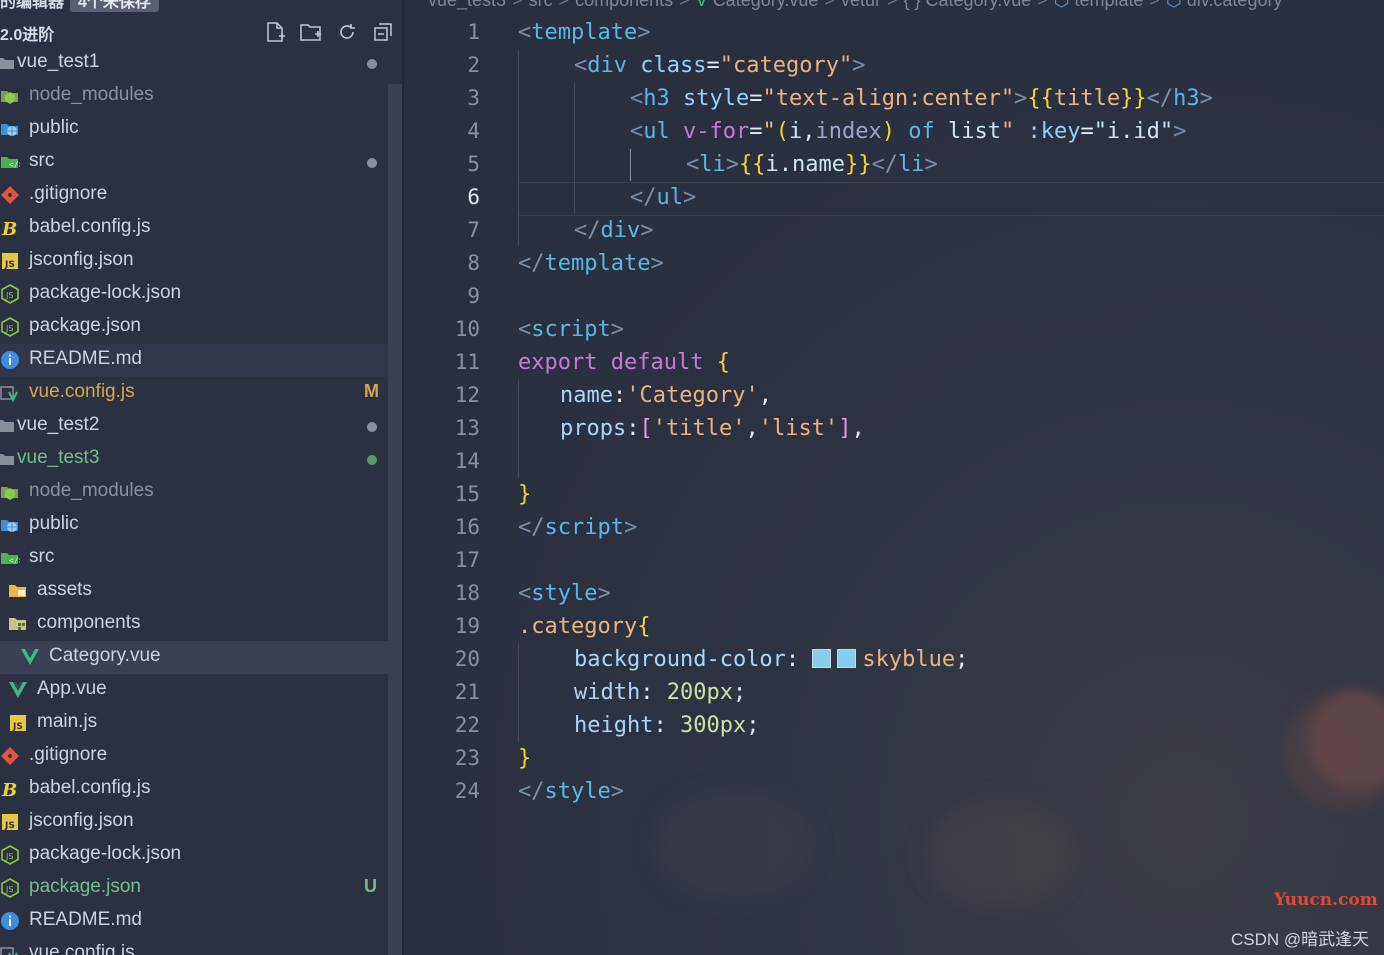 This screenshot has width=1384, height=955. I want to click on code-line: </template>, so click(894, 263).